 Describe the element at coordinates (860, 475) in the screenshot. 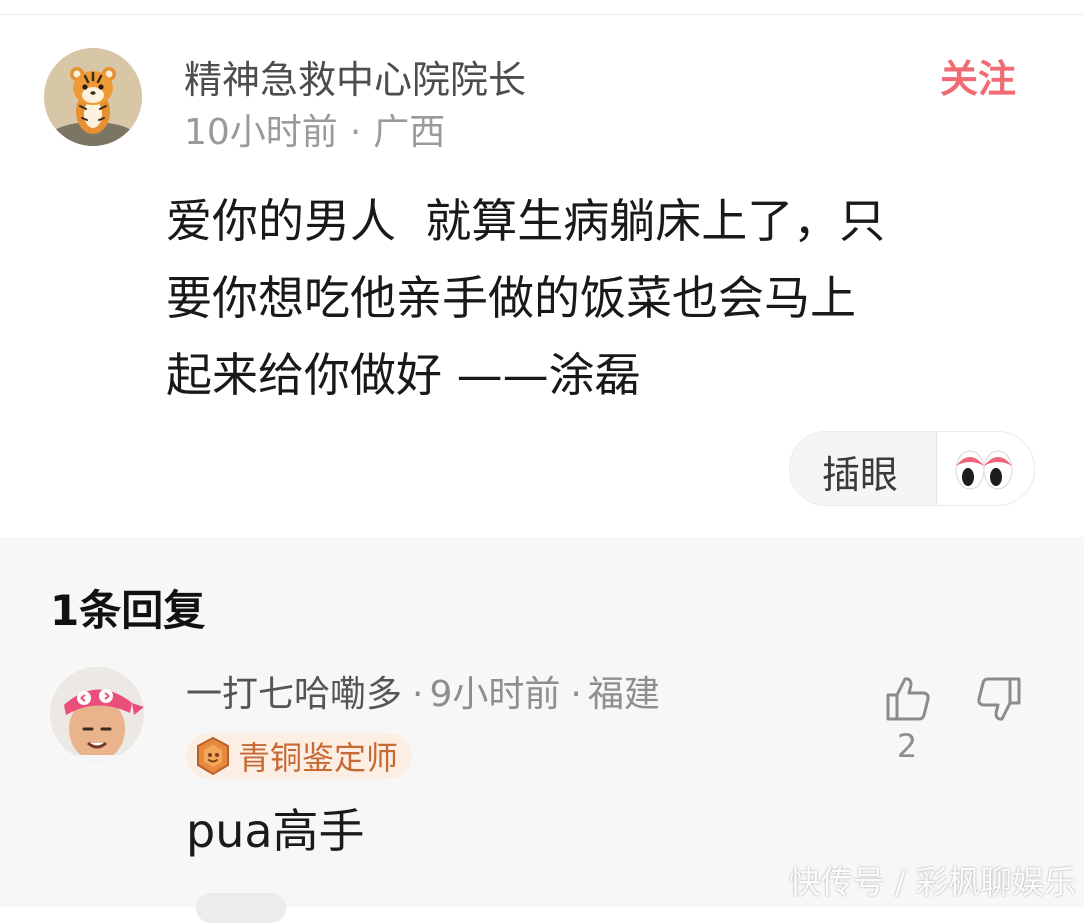

I see `reaction-label: 插眼` at that location.